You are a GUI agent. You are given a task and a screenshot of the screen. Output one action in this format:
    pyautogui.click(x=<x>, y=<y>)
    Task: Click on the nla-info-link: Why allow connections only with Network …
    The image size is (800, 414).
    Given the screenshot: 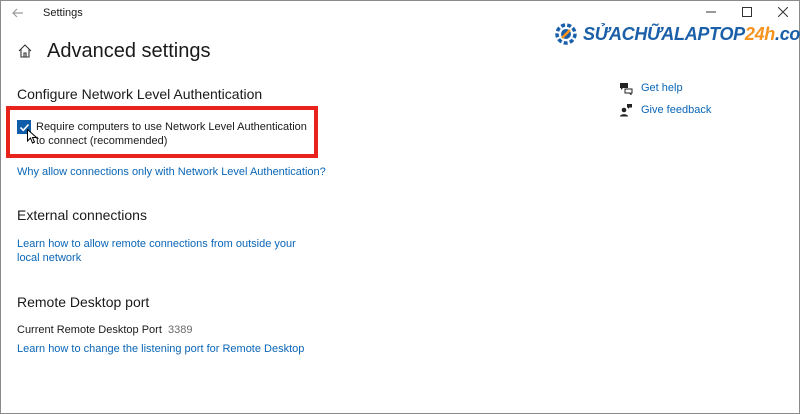 What is the action you would take?
    pyautogui.click(x=171, y=172)
    